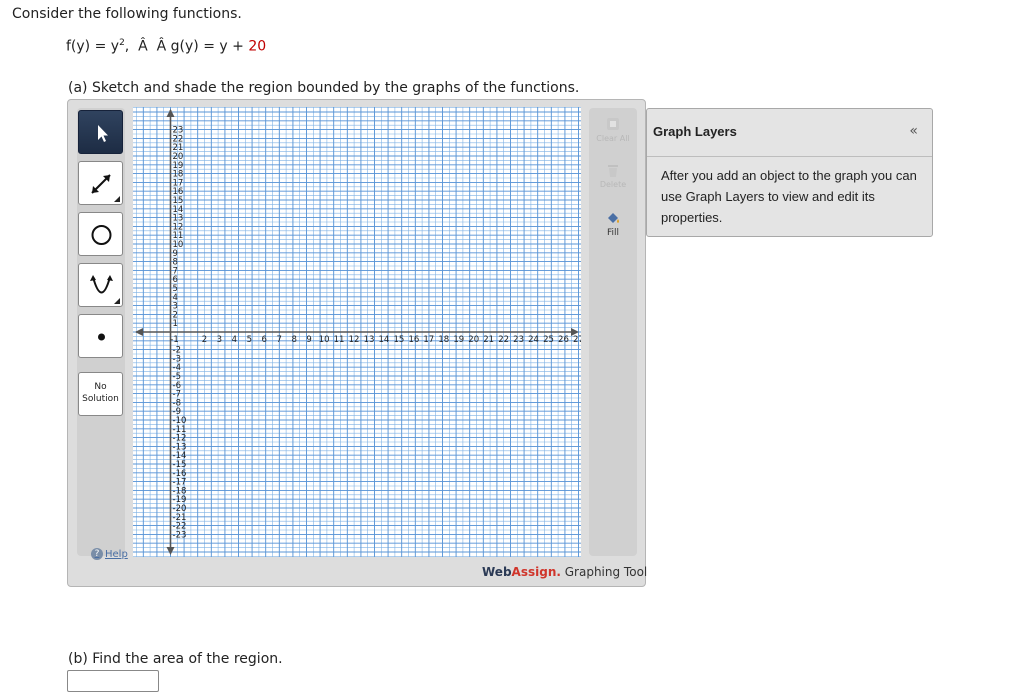 This screenshot has width=1024, height=699. Describe the element at coordinates (613, 138) in the screenshot. I see `clear-all-label: Clear All` at that location.